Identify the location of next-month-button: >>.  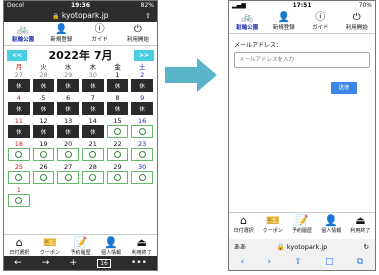
(143, 55).